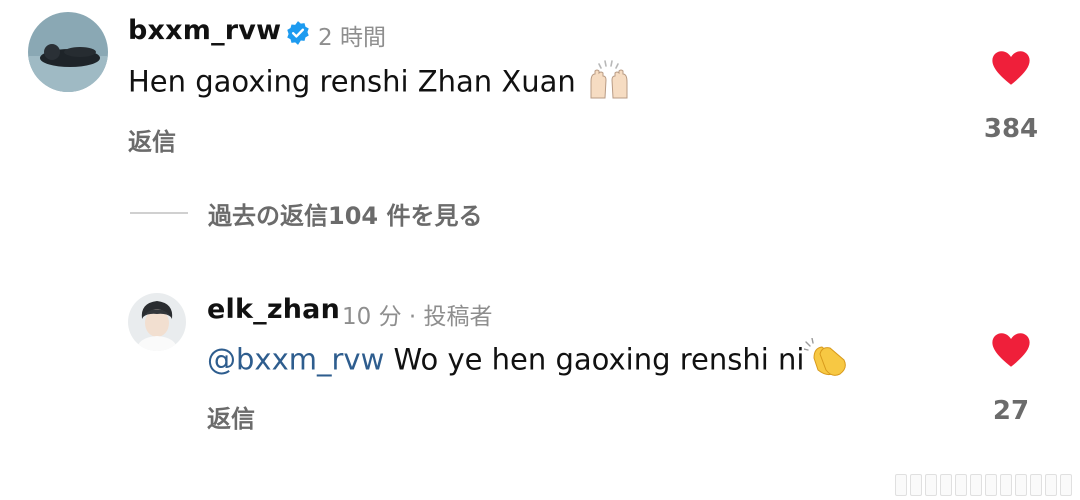 This screenshot has width=1080, height=500. What do you see at coordinates (273, 309) in the screenshot?
I see `comment-username: elk_zhan` at bounding box center [273, 309].